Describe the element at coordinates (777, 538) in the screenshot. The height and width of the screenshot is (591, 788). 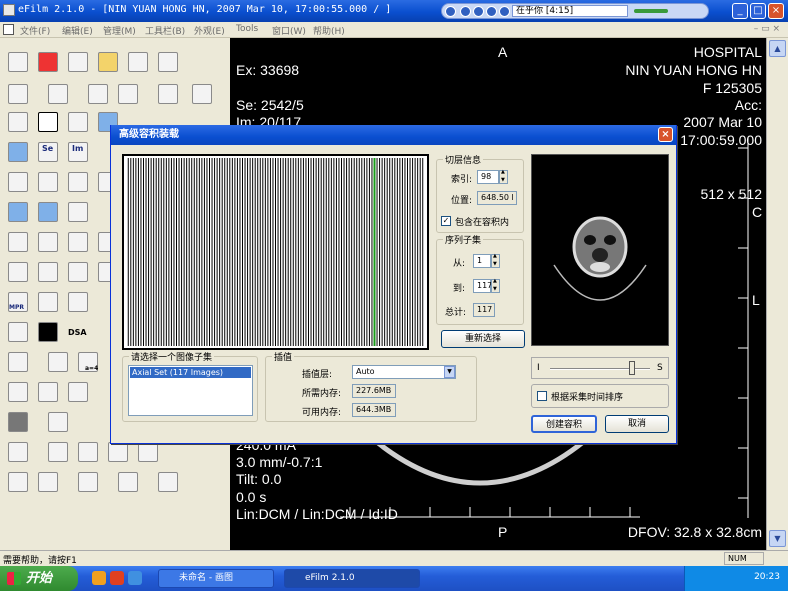
I see `scroll-down-icon: ▼` at that location.